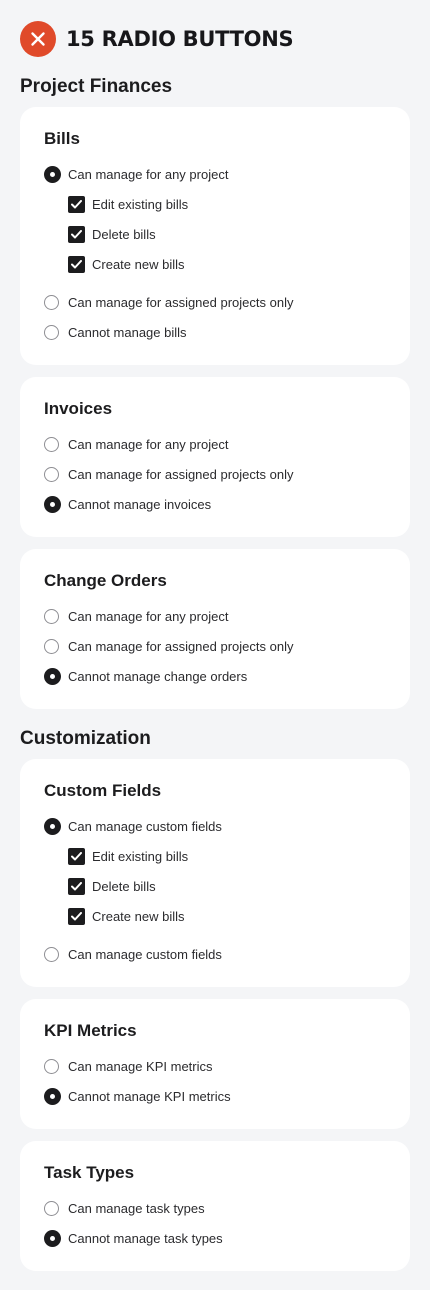 This screenshot has height=1290, width=430. Describe the element at coordinates (140, 504) in the screenshot. I see `option-label: Cannot manage invoices` at that location.